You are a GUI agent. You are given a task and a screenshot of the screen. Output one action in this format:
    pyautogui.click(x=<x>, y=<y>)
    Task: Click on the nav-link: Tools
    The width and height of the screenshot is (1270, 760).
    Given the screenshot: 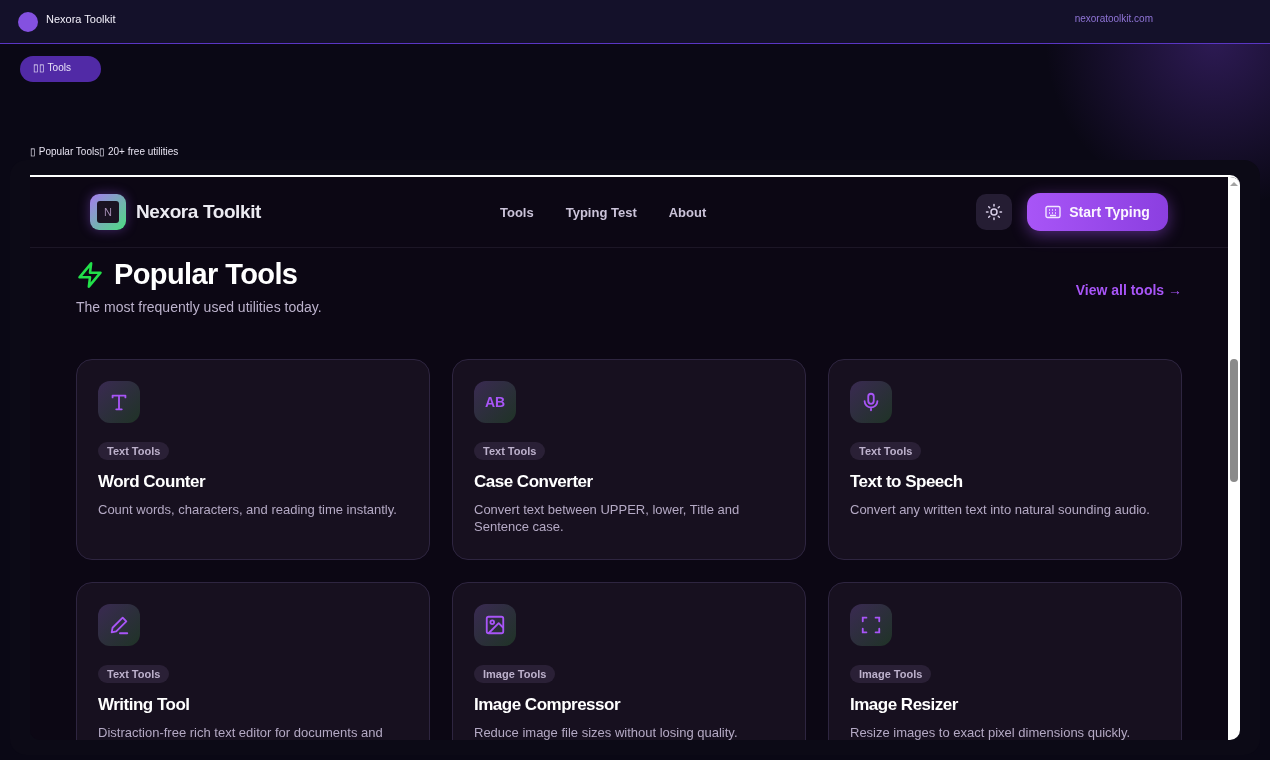 What is the action you would take?
    pyautogui.click(x=517, y=212)
    